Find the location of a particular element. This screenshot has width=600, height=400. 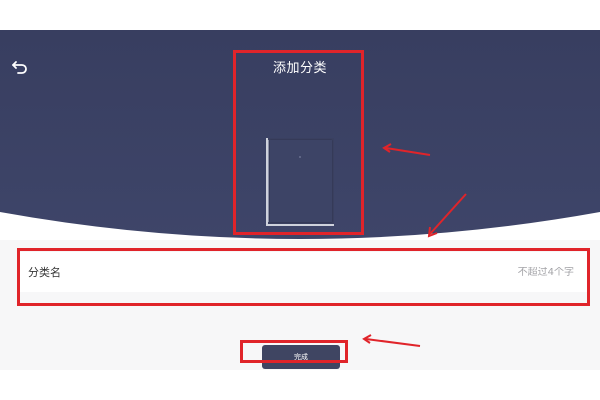

category-name-row: 分类名 is located at coordinates (304, 272).